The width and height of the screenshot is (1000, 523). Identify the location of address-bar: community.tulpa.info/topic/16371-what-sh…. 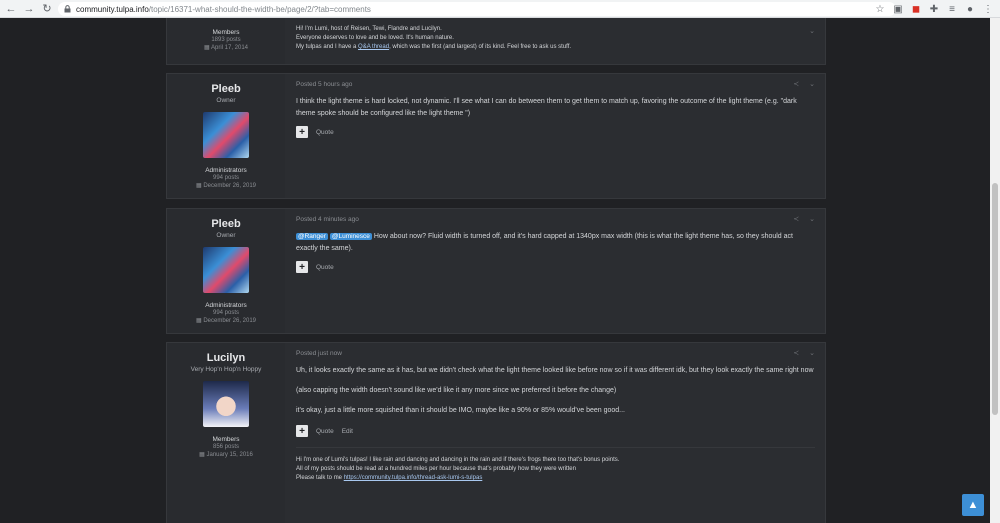
(477, 9).